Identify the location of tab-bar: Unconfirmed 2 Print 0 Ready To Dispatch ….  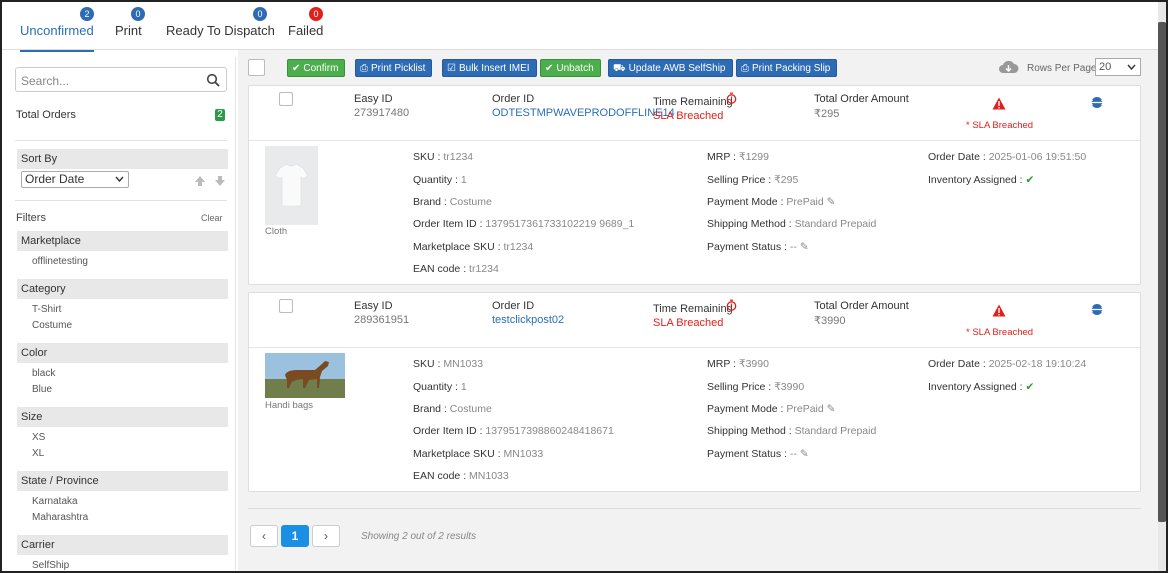
(582, 27).